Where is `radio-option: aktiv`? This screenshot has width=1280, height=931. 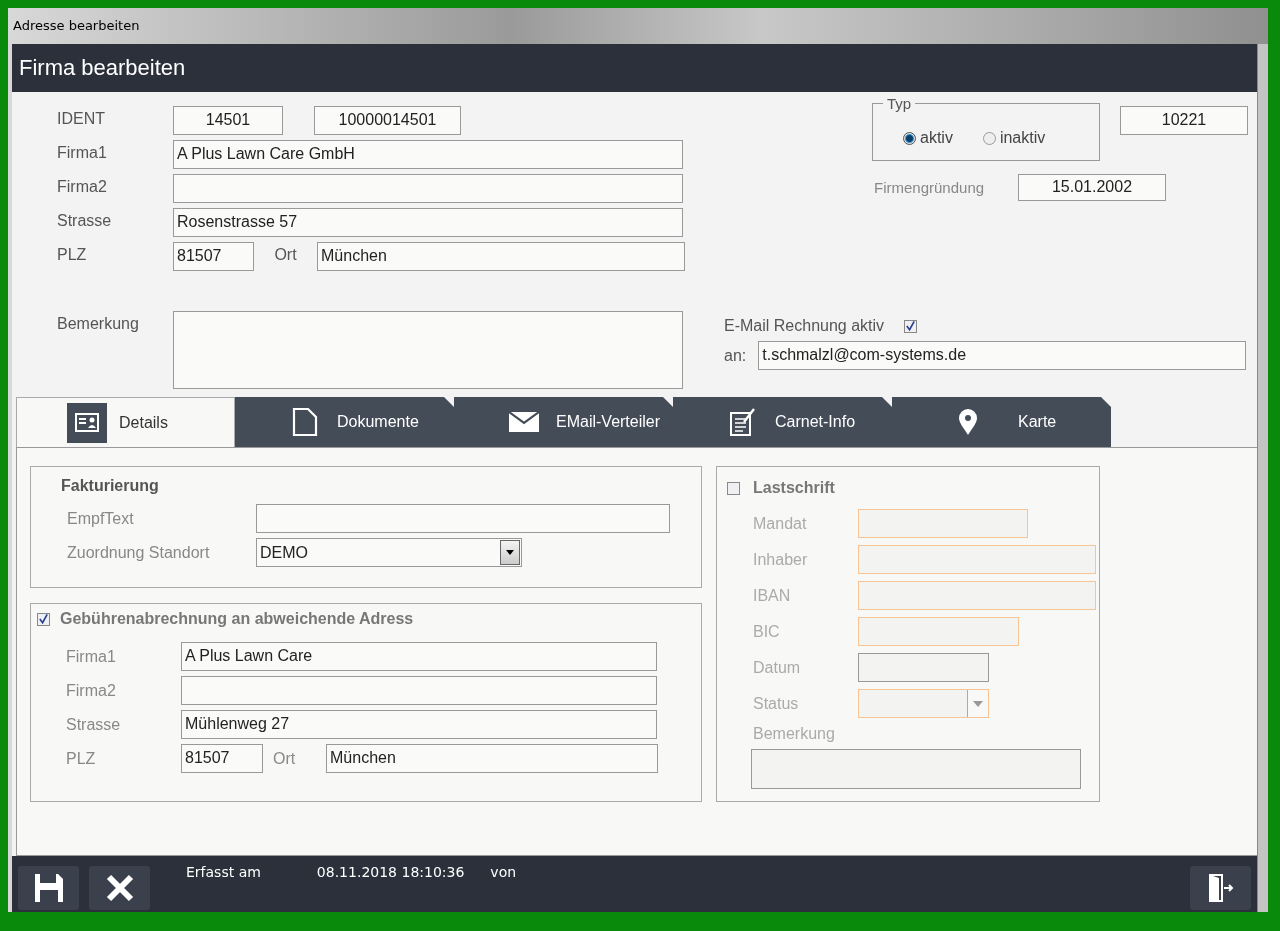
radio-option: aktiv is located at coordinates (928, 138).